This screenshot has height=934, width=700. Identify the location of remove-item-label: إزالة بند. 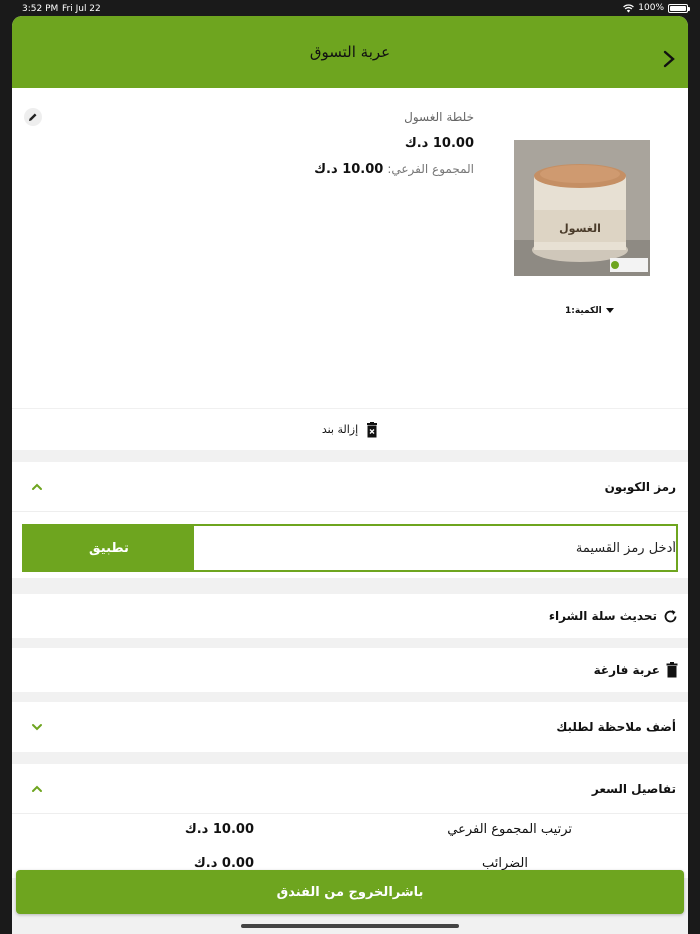
(340, 429).